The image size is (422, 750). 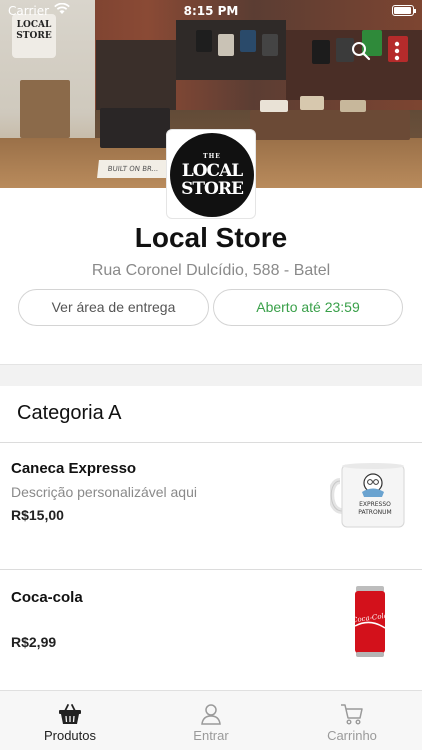 I want to click on more-options-button, so click(x=397, y=51).